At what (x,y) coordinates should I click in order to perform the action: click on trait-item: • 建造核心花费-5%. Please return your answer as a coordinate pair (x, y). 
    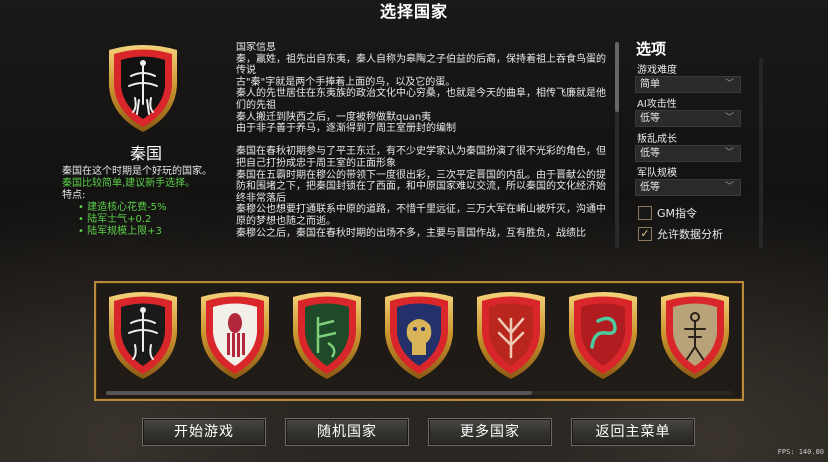
    Looking at the image, I should click on (122, 207).